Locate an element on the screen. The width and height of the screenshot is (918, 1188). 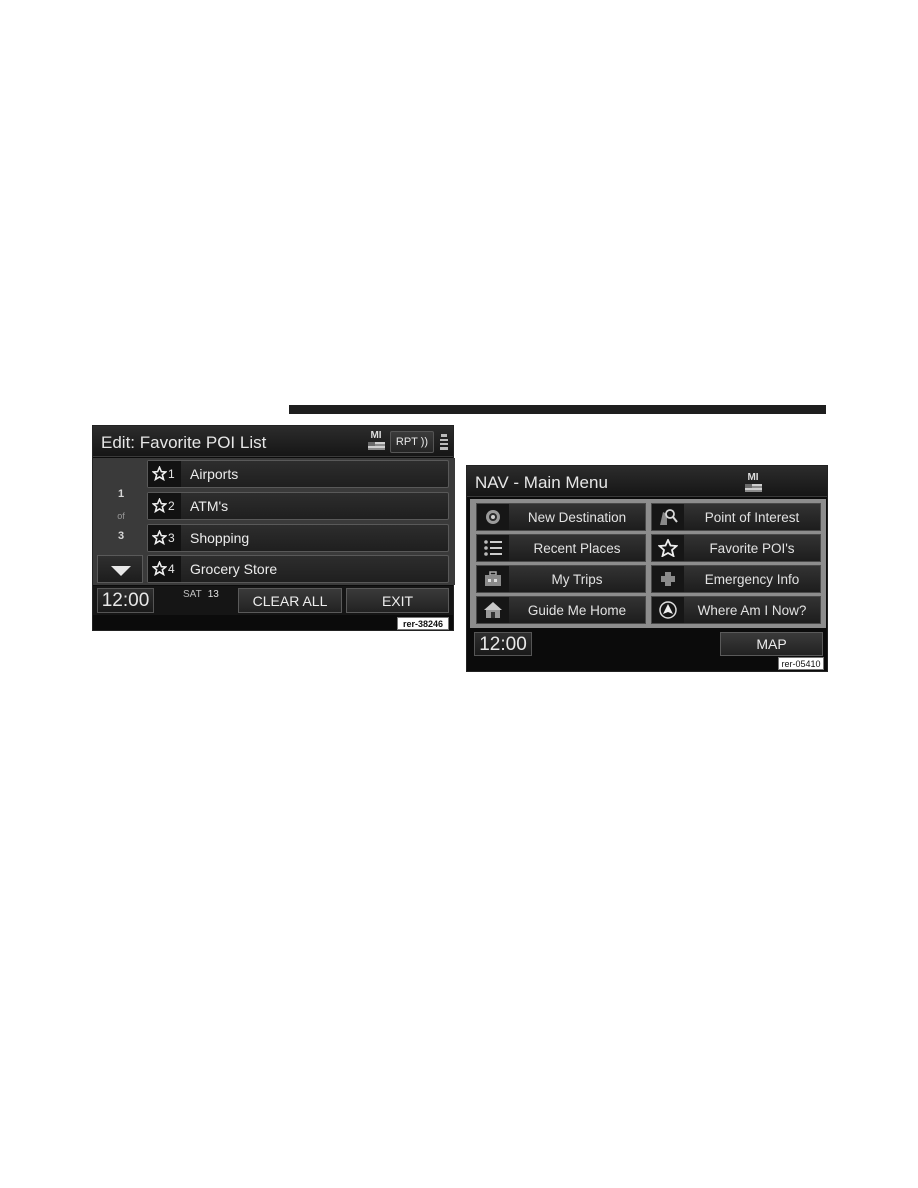
guide-me-home-button: Guide Me Home is located at coordinates (561, 610).